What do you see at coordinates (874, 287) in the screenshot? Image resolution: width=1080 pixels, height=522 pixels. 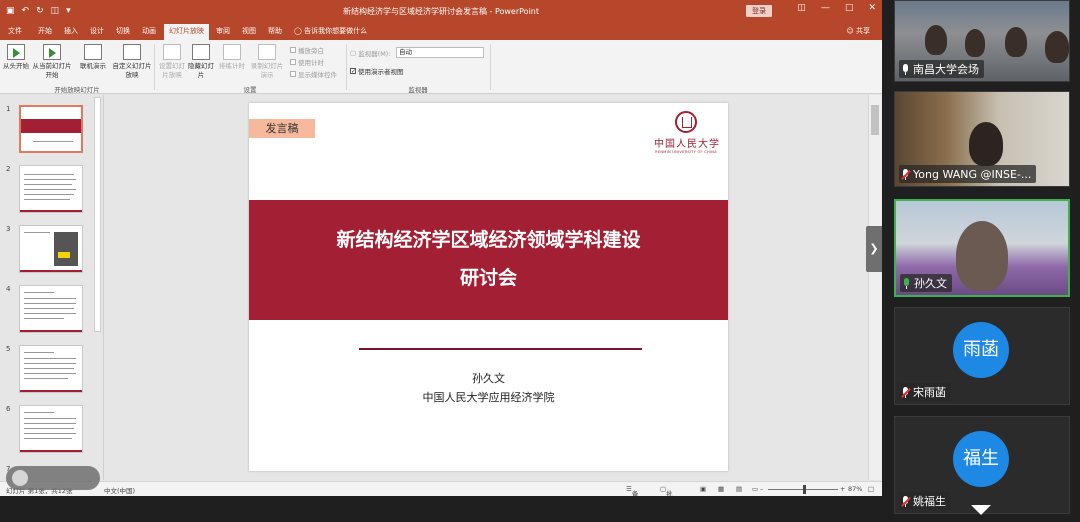 I see `vertical-scrollbar` at bounding box center [874, 287].